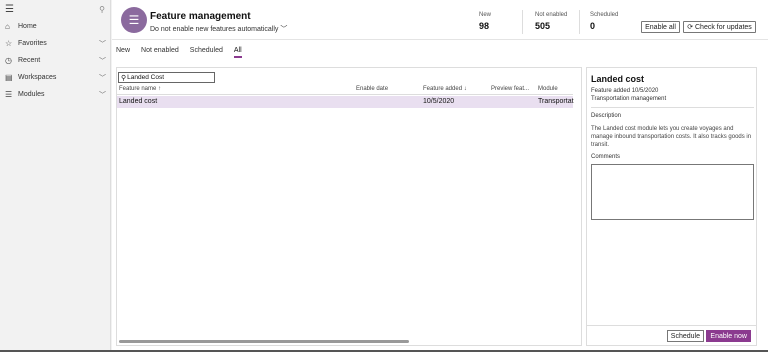 This screenshot has height=352, width=768. I want to click on detail-module: Transportation management, so click(629, 99).